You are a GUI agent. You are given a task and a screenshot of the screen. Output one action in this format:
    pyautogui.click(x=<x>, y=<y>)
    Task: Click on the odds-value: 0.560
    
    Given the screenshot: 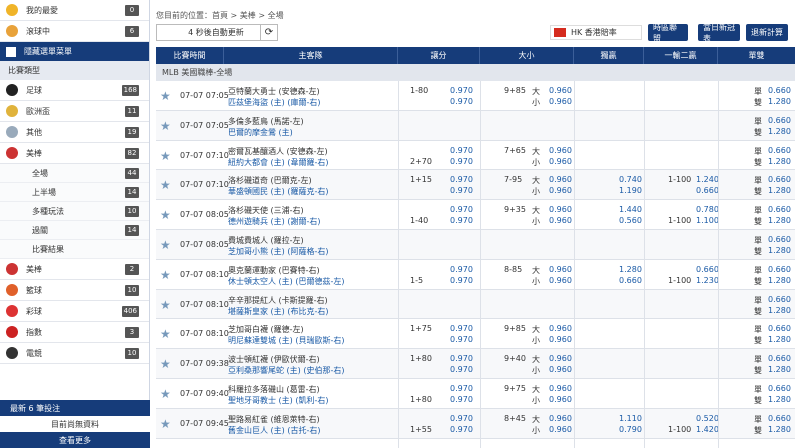 What is the action you would take?
    pyautogui.click(x=630, y=221)
    